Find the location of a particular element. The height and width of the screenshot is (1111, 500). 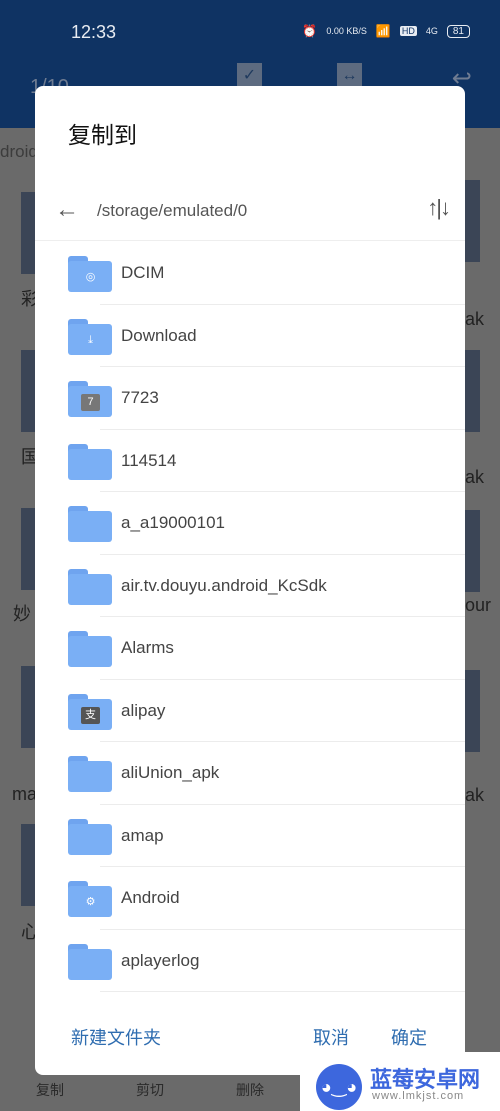

folder-icon: ◎ is located at coordinates (90, 274).